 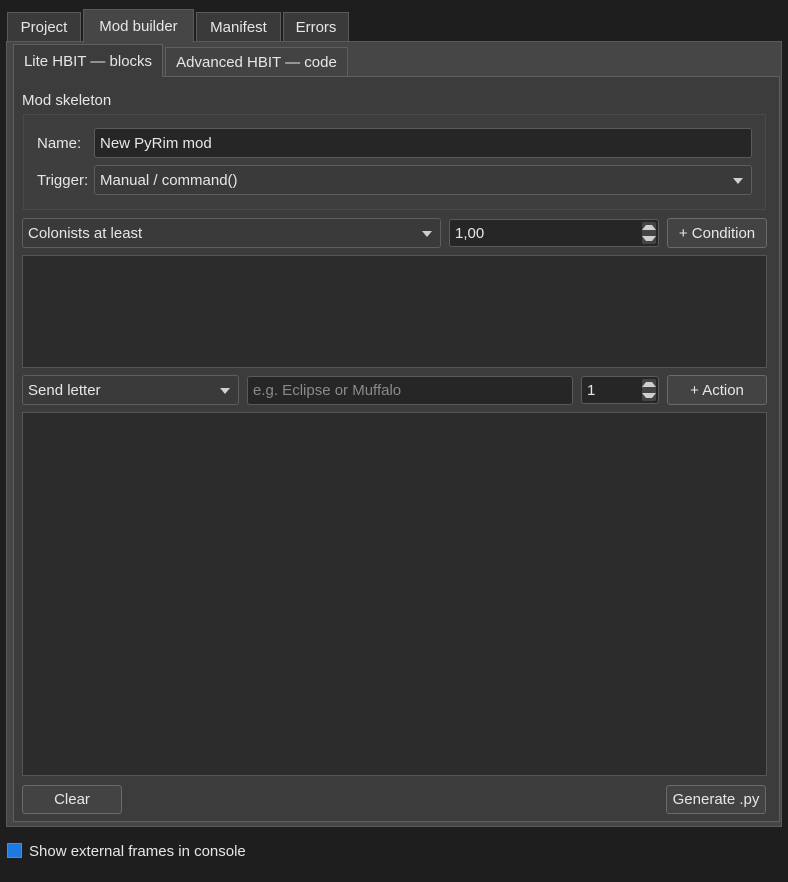 I want to click on mod-skeleton-title: Mod skeleton, so click(x=67, y=100).